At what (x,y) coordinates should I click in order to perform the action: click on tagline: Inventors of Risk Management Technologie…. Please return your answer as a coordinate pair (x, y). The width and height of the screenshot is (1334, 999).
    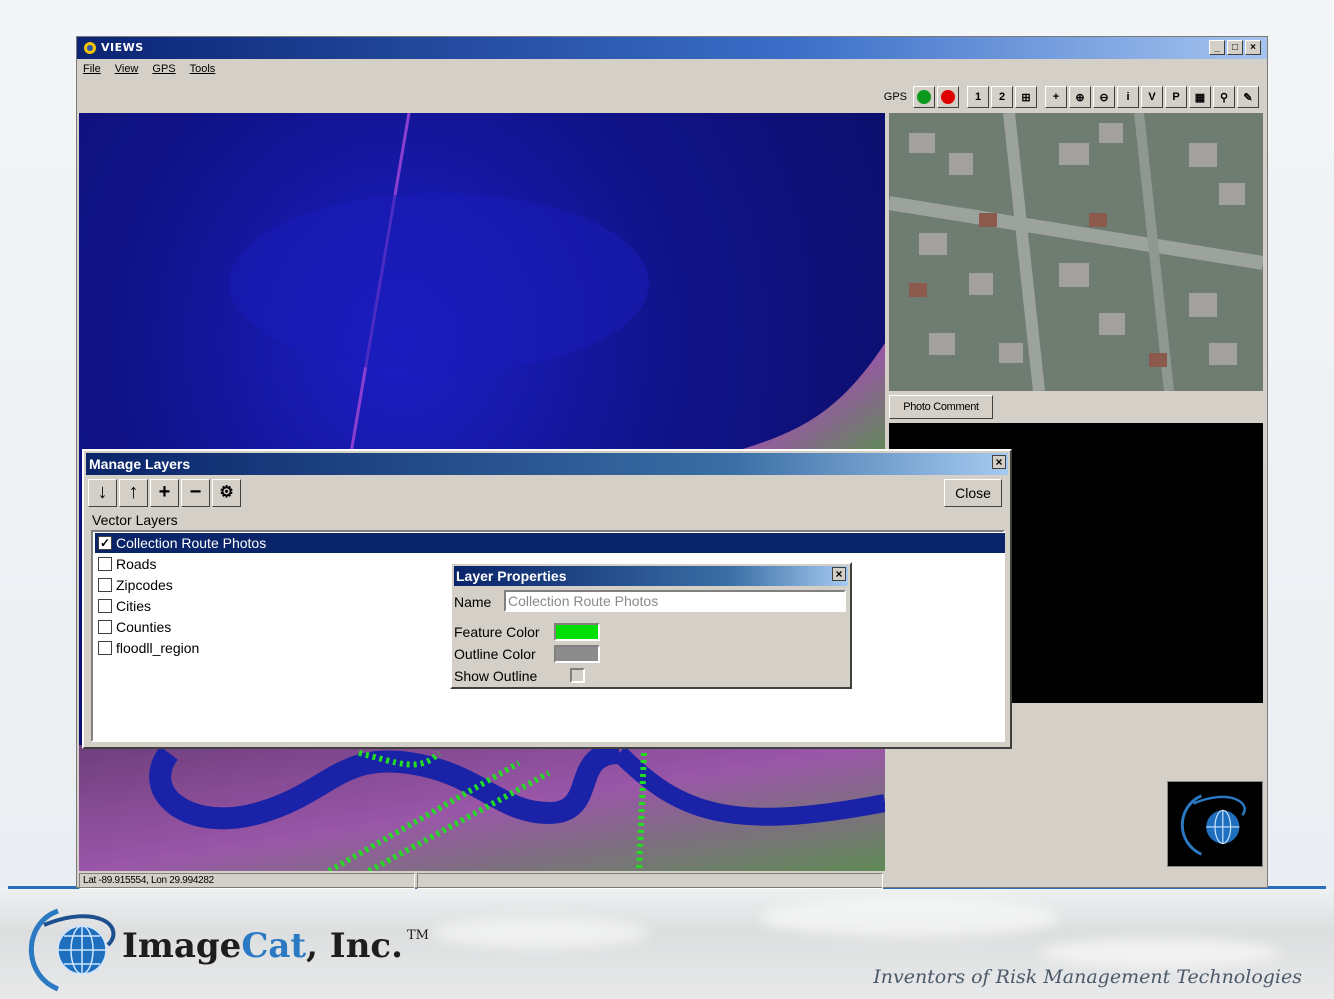
    Looking at the image, I should click on (1087, 977).